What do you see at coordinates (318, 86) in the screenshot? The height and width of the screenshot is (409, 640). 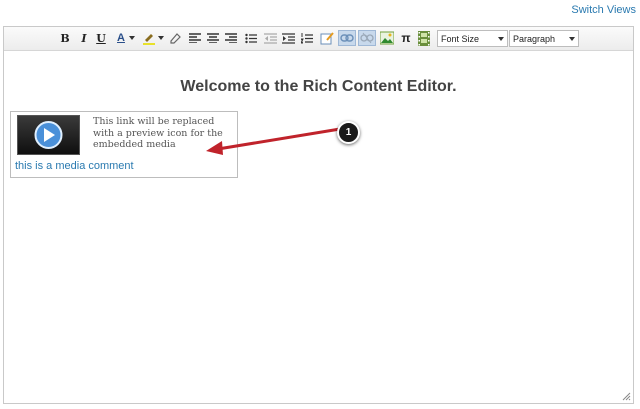 I see `page-heading: Welcome to the Rich Content Editor.` at bounding box center [318, 86].